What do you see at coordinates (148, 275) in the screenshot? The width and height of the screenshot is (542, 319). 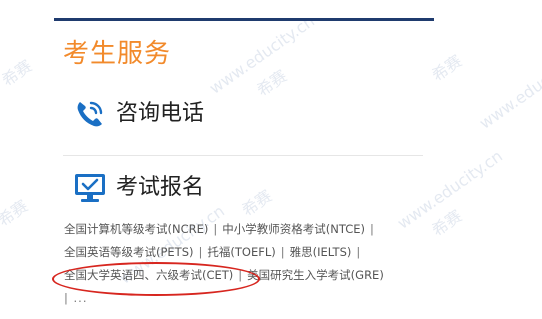 I see `link-cet: 全国大学英语四、六级考试(CET)` at bounding box center [148, 275].